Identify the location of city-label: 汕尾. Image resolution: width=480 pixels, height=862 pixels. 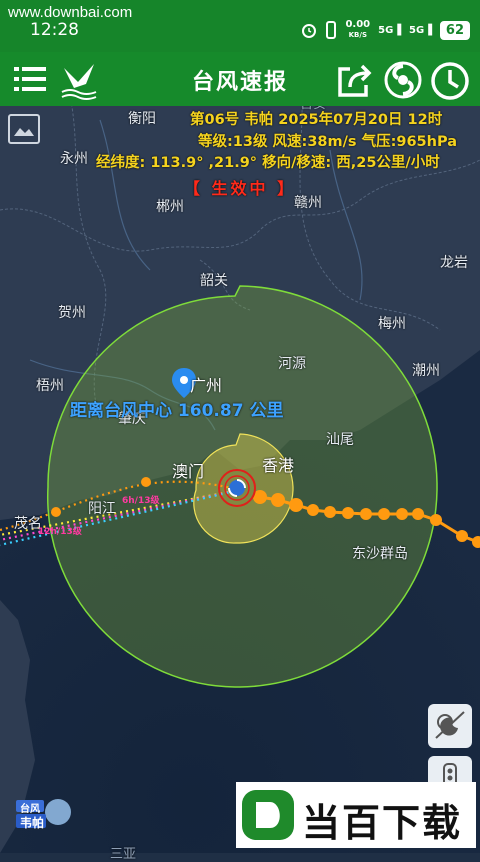
(340, 440).